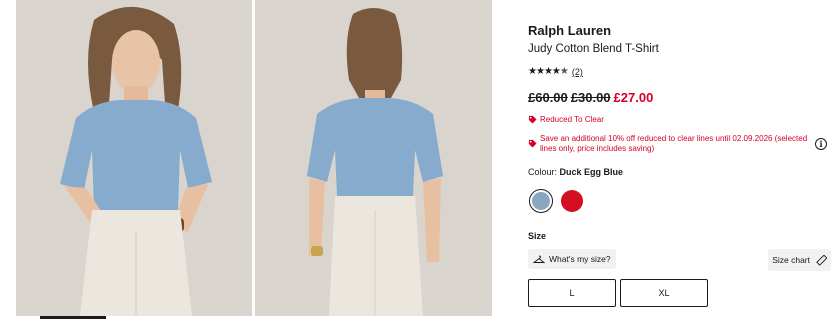  Describe the element at coordinates (577, 72) in the screenshot. I see `review-count-link: (2)` at that location.